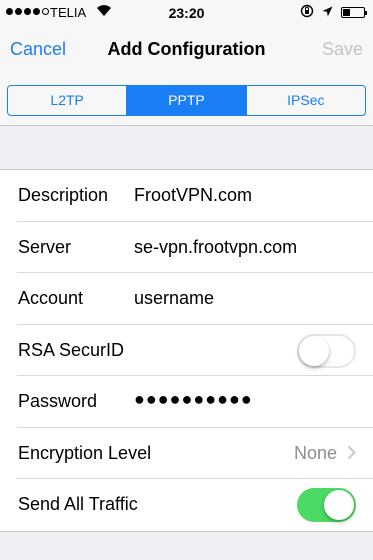 The height and width of the screenshot is (560, 373). I want to click on account-row: Account username, so click(186, 299).